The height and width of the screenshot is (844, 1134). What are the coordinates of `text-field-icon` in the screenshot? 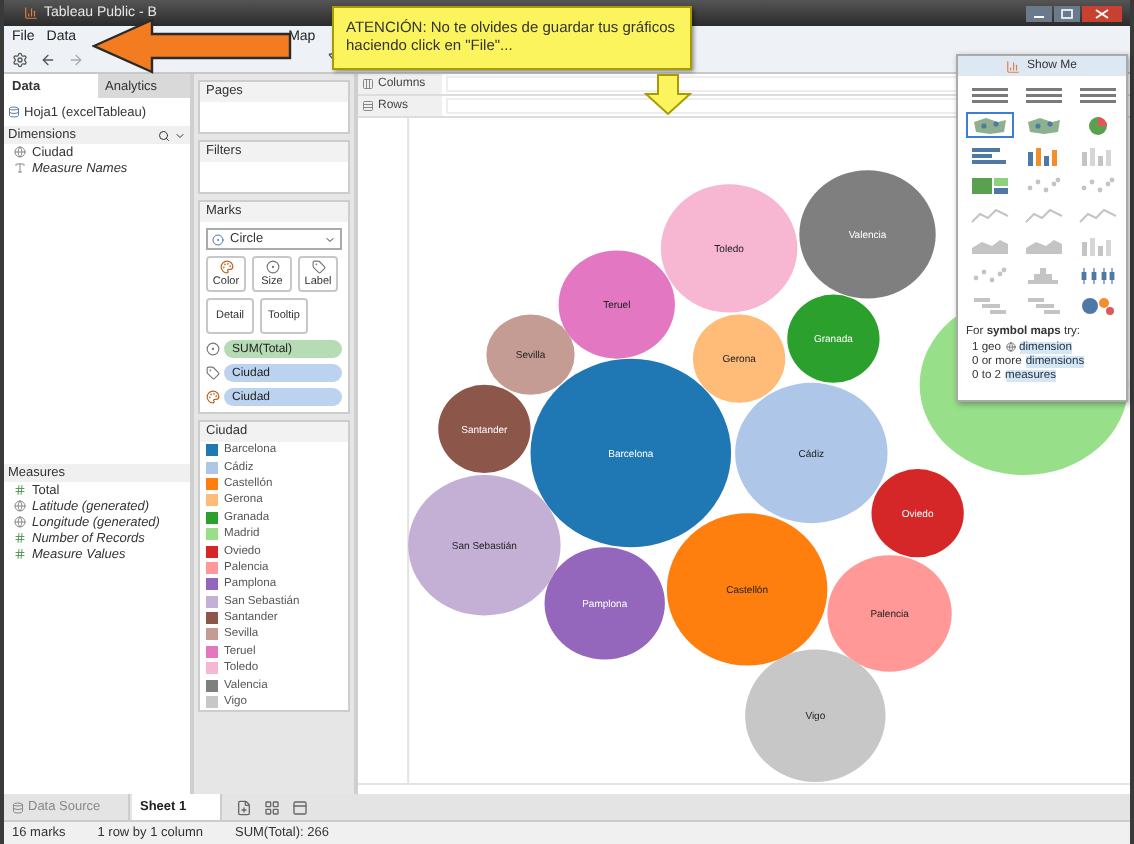 It's located at (20, 168).